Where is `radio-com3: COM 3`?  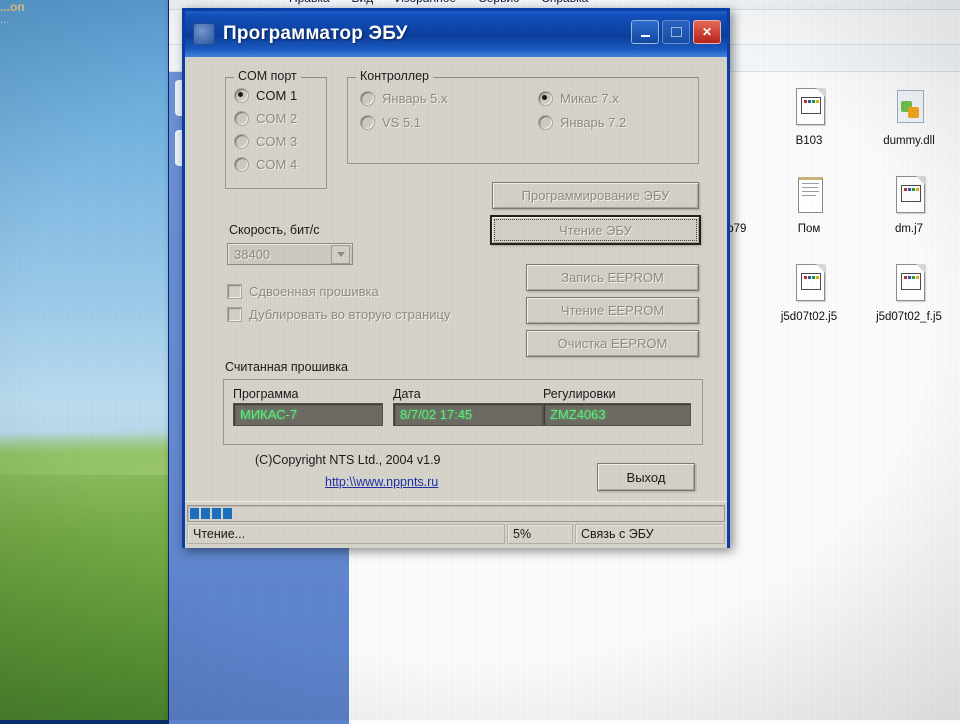
radio-com3: COM 3 is located at coordinates (265, 141).